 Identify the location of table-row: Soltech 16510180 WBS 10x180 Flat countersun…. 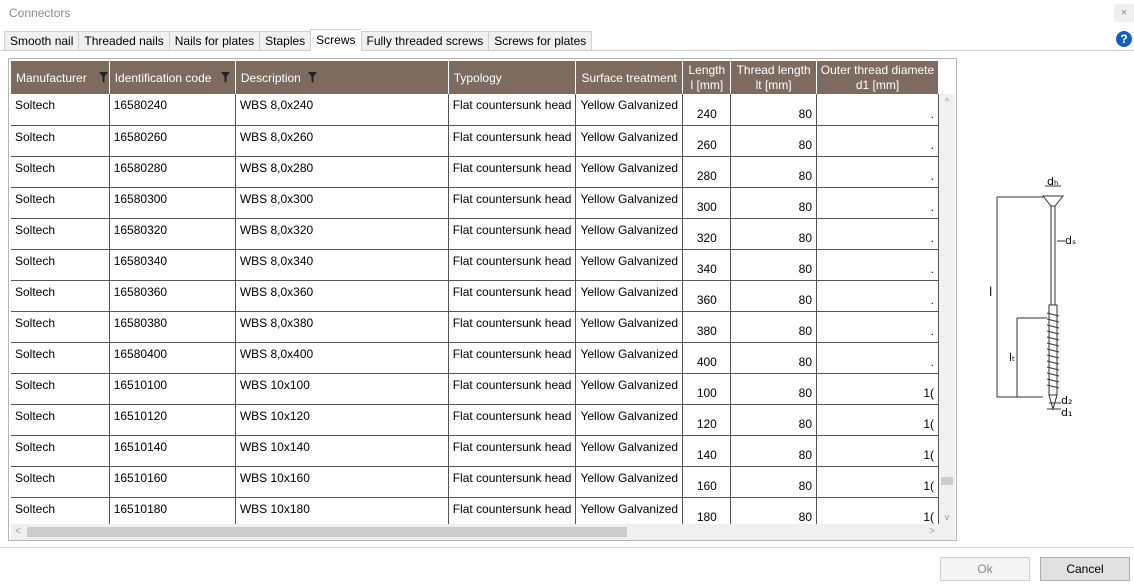
(475, 511).